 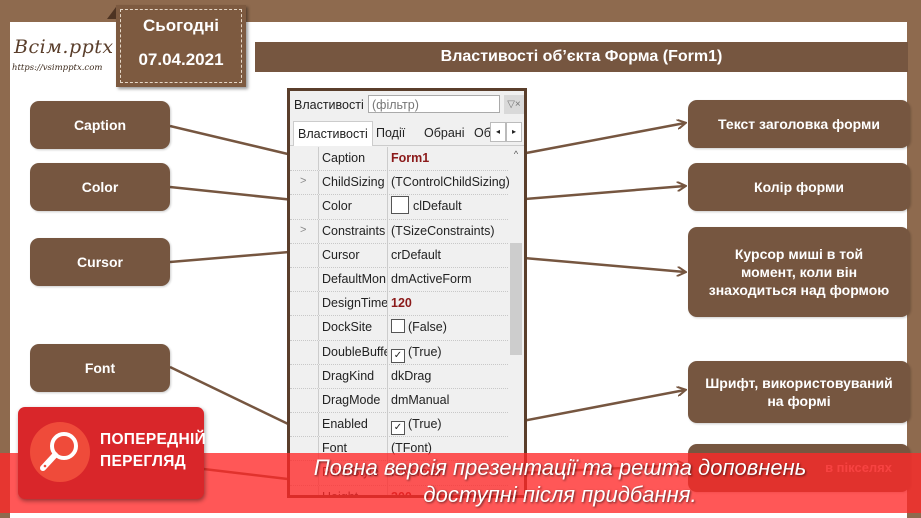 What do you see at coordinates (447, 376) in the screenshot?
I see `property-value: dkDrag` at bounding box center [447, 376].